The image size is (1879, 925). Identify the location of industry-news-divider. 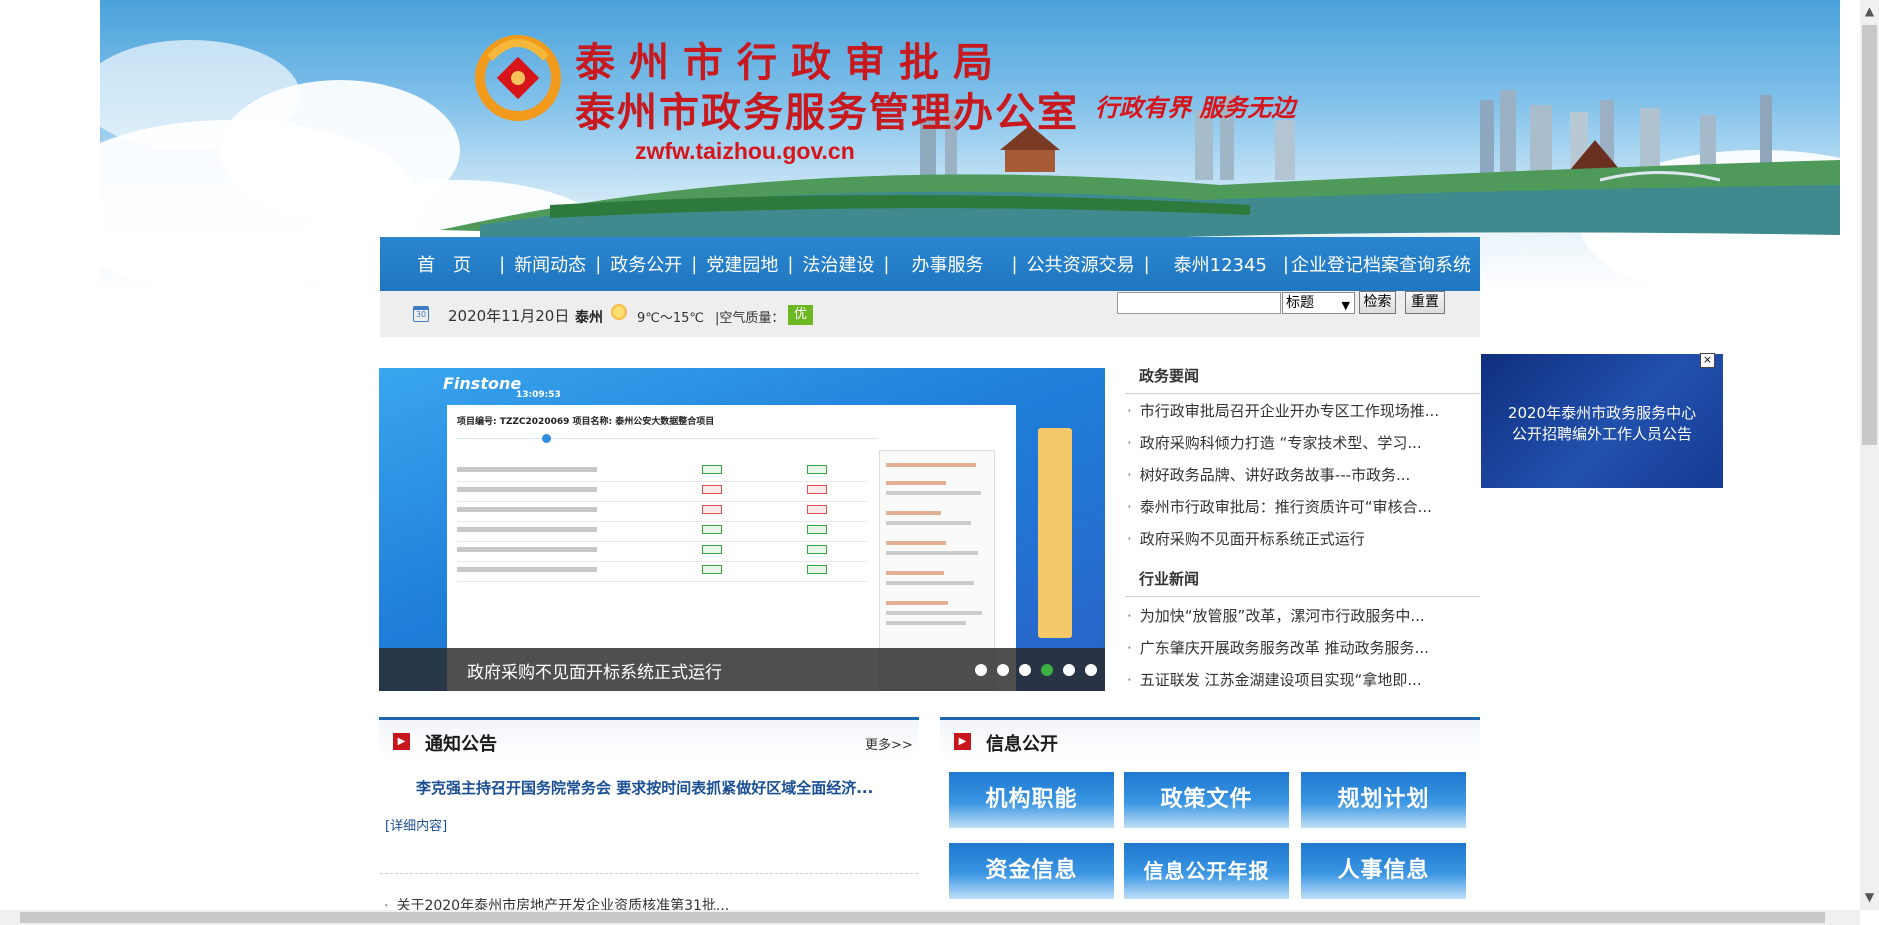
(1302, 596).